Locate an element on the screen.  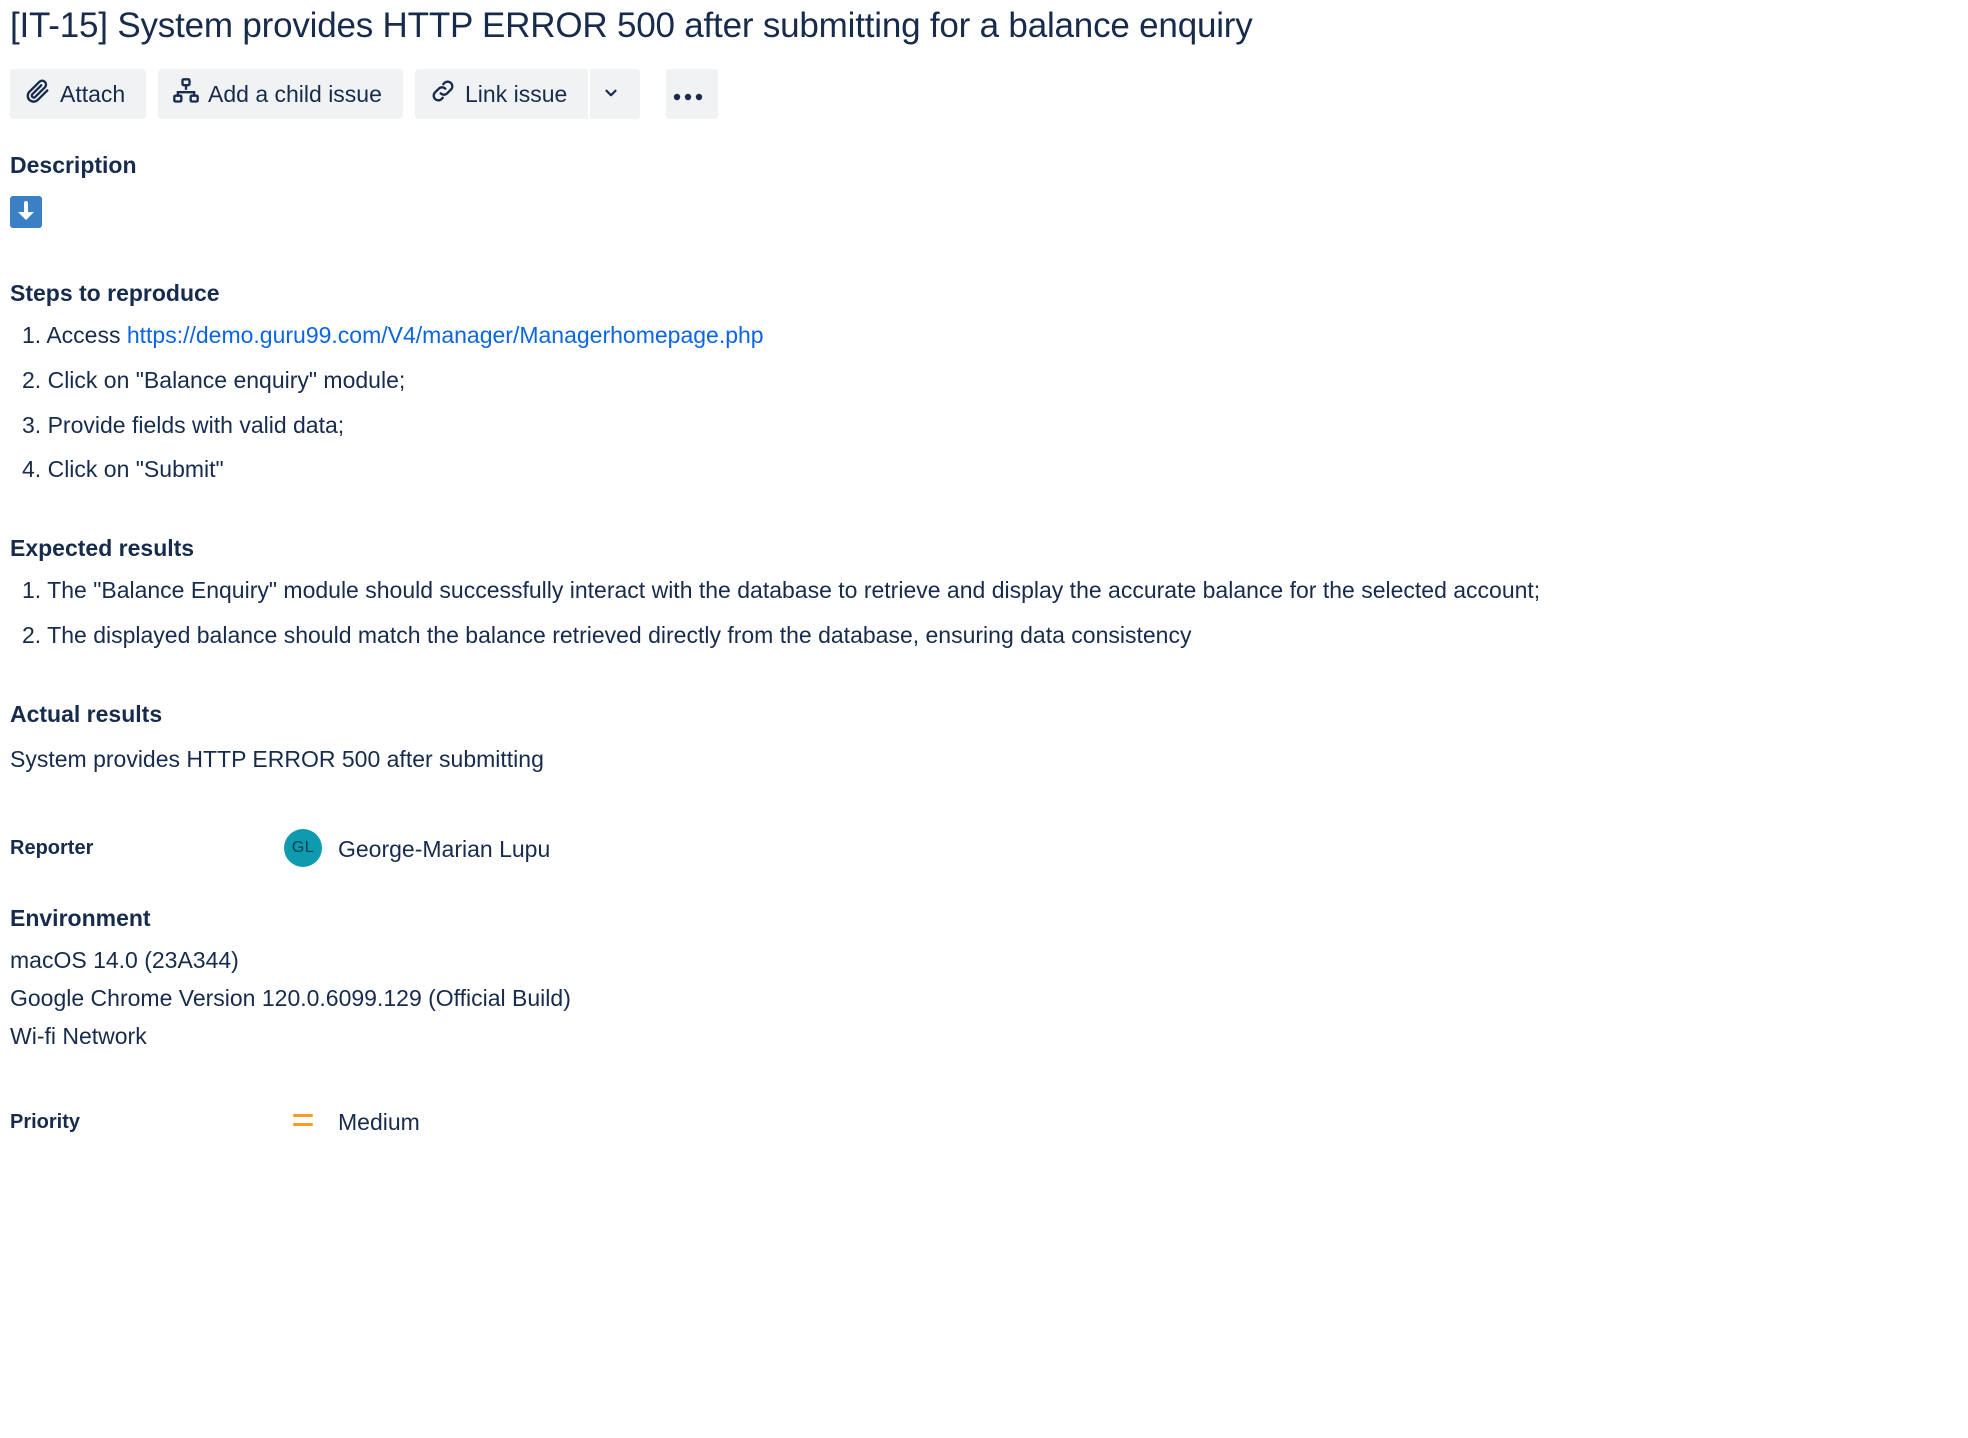
paperclip-icon is located at coordinates (42, 94).